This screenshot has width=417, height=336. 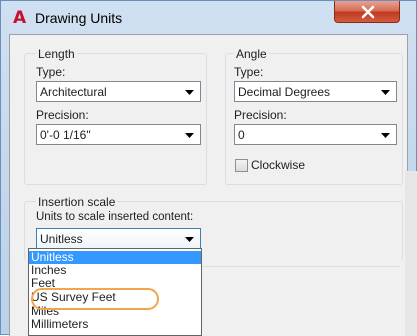 I want to click on angle-type-value: Decimal Degrees, so click(x=284, y=92).